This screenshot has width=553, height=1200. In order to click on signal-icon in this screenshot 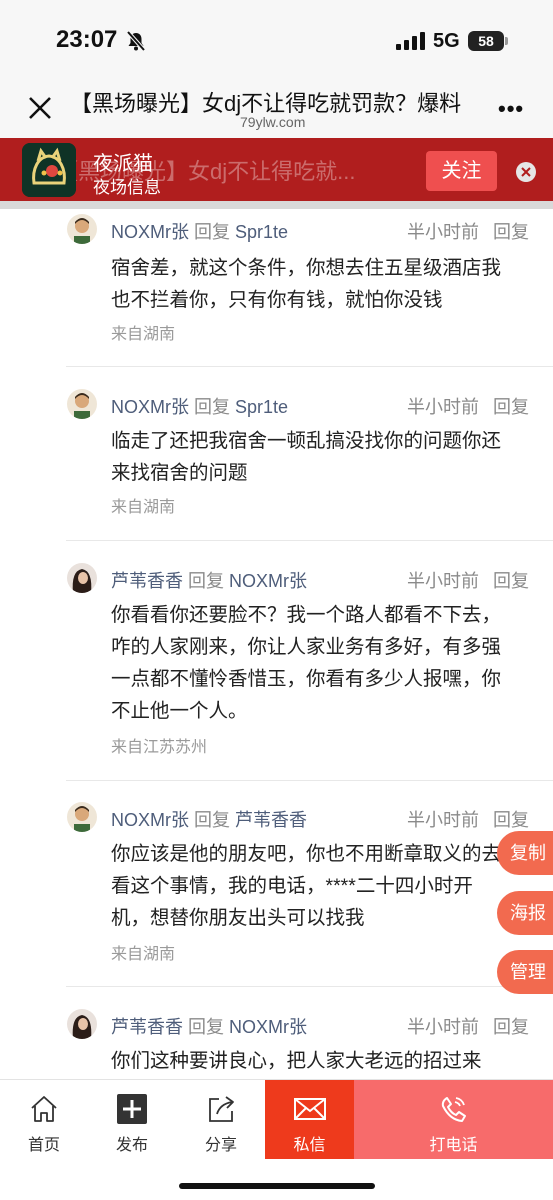, I will do `click(410, 41)`.